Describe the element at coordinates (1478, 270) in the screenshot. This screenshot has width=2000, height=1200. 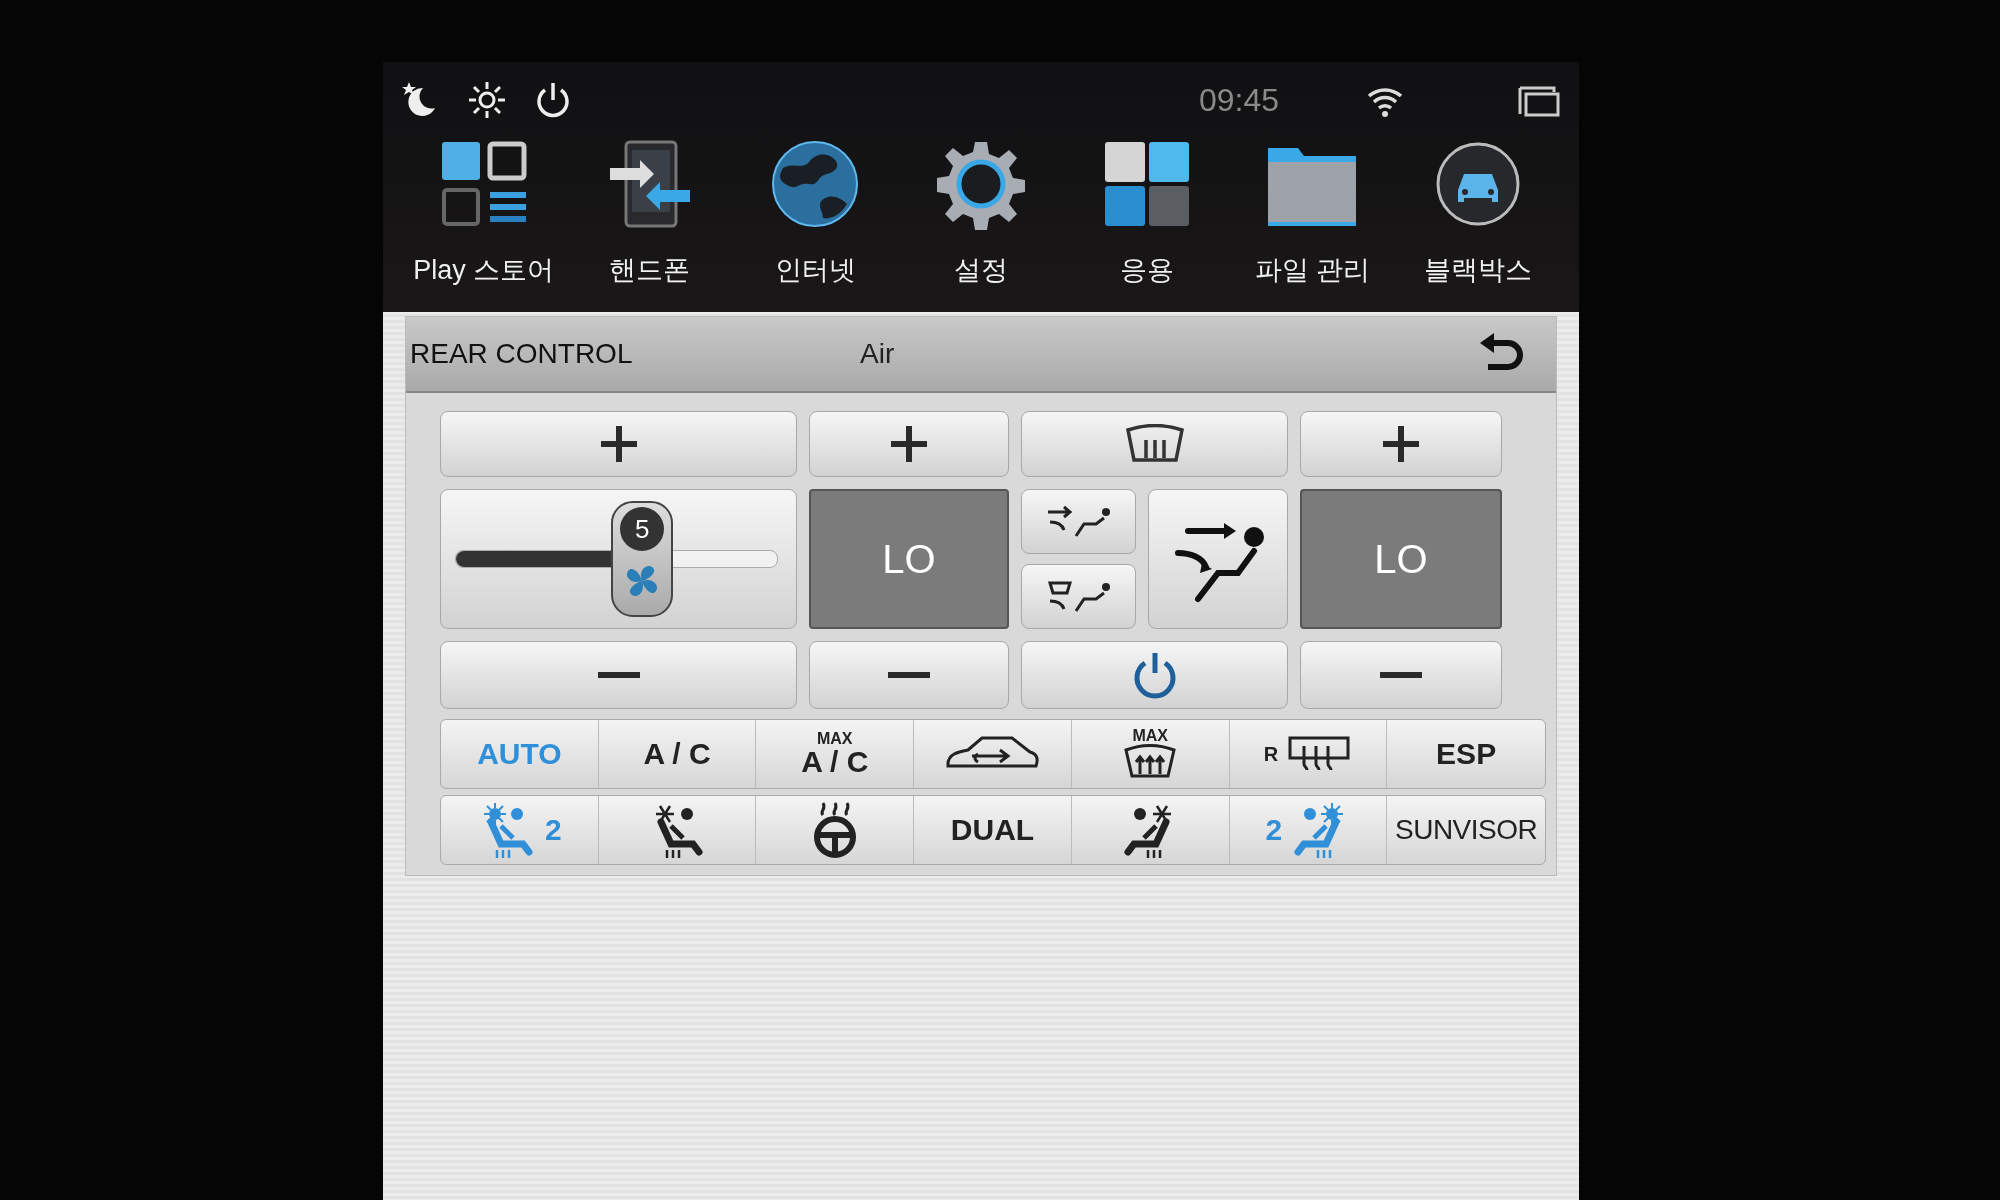
I see `app-label: 블랙박스` at that location.